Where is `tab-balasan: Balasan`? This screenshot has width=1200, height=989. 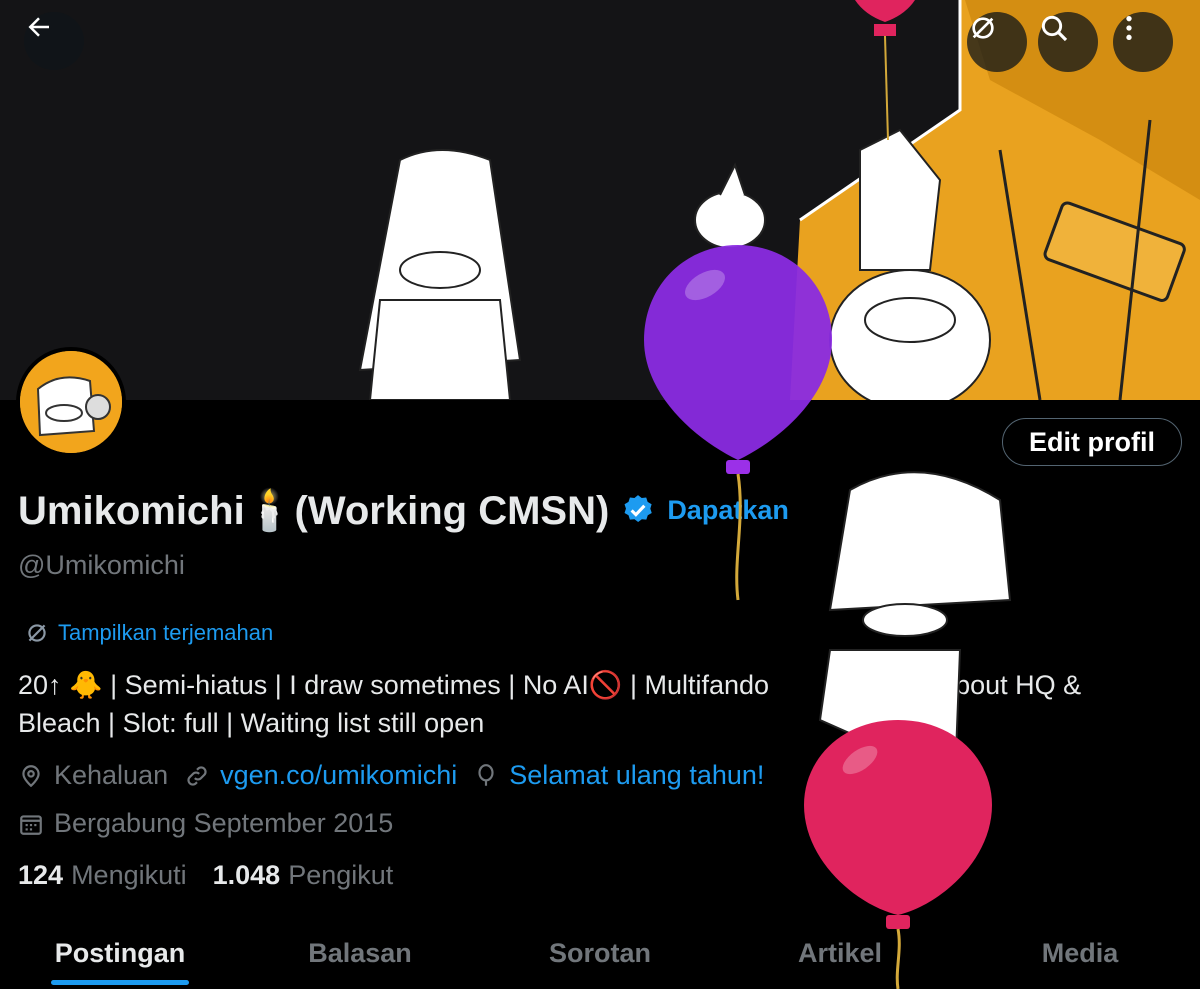
tab-balasan: Balasan is located at coordinates (360, 954).